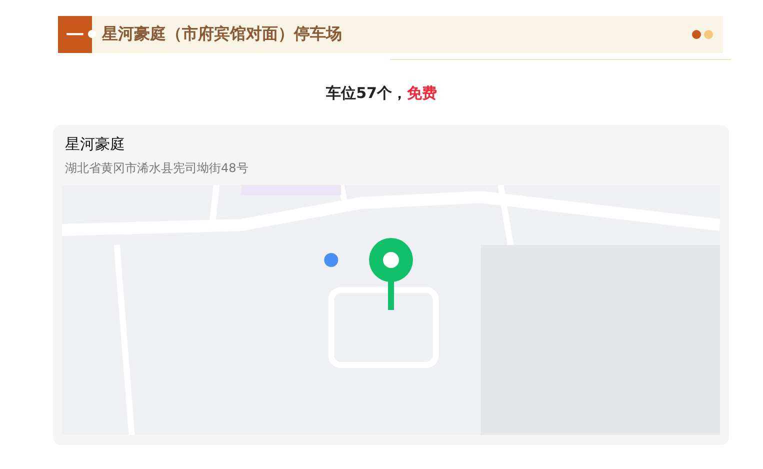  What do you see at coordinates (95, 144) in the screenshot?
I see `location-name: 星河豪庭` at bounding box center [95, 144].